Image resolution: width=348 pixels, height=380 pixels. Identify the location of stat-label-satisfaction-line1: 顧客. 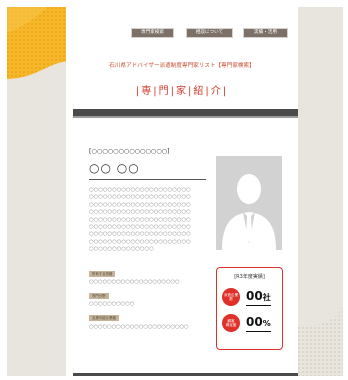
(231, 320).